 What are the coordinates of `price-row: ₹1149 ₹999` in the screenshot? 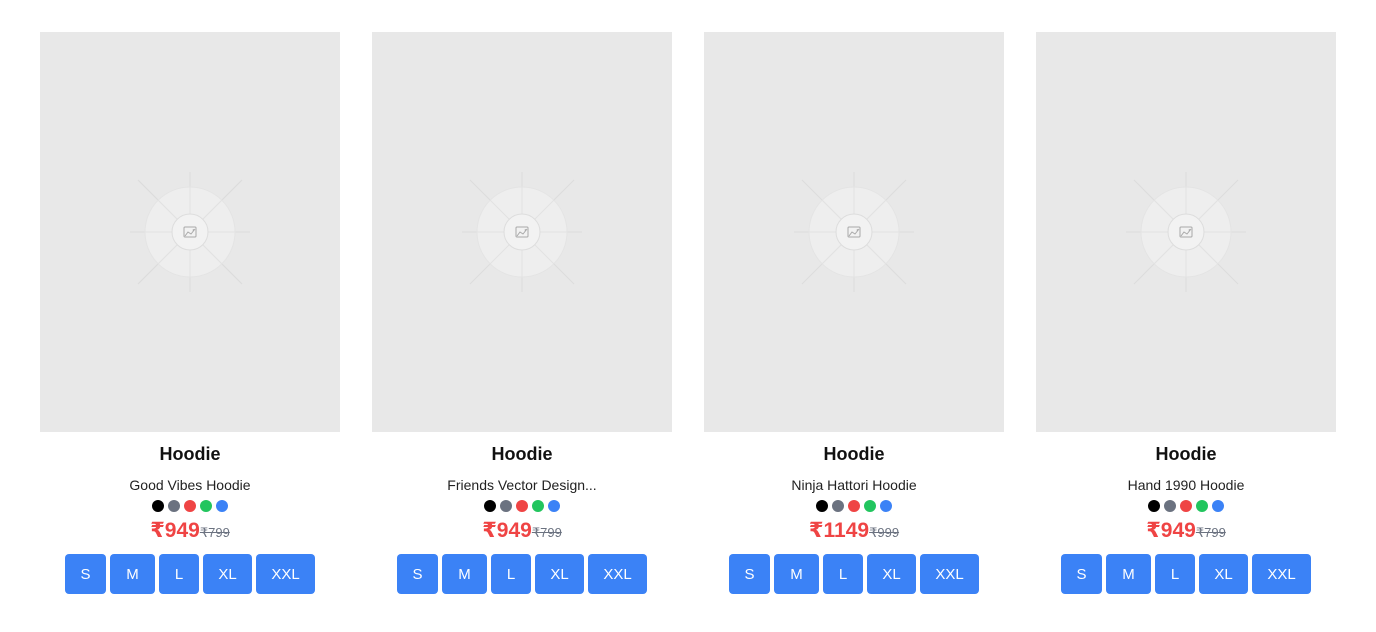 It's located at (854, 531).